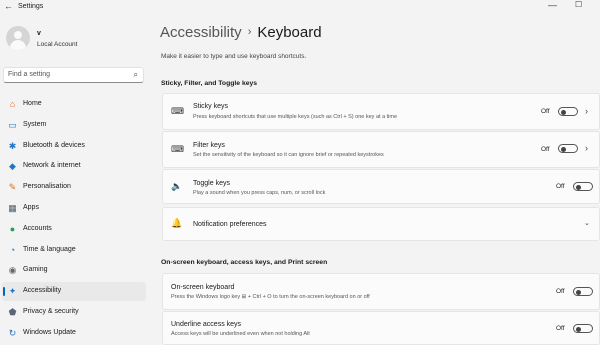 The width and height of the screenshot is (600, 345). What do you see at coordinates (206, 324) in the screenshot?
I see `underline-access-keys-title: Underline access keys` at bounding box center [206, 324].